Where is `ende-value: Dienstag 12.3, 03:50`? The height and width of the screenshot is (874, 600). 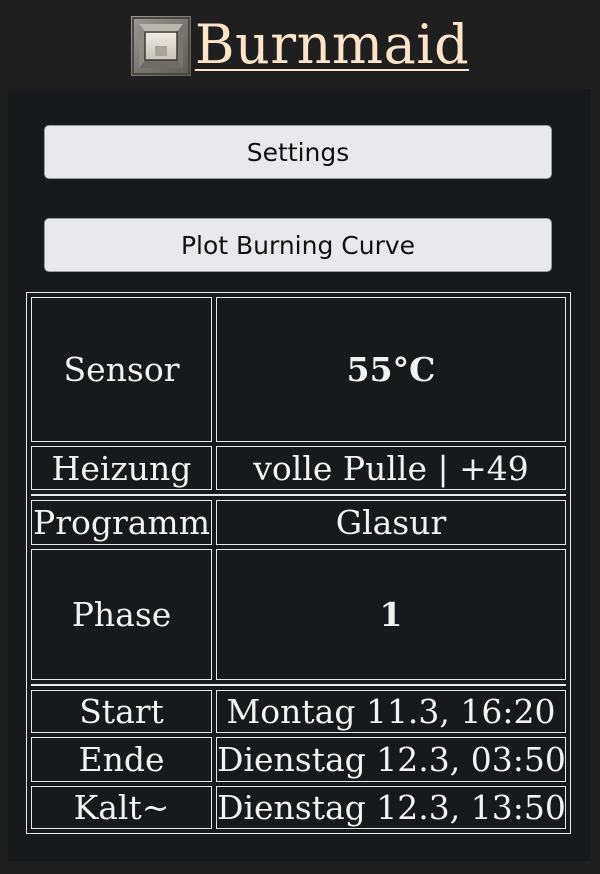 ende-value: Dienstag 12.3, 03:50 is located at coordinates (391, 759).